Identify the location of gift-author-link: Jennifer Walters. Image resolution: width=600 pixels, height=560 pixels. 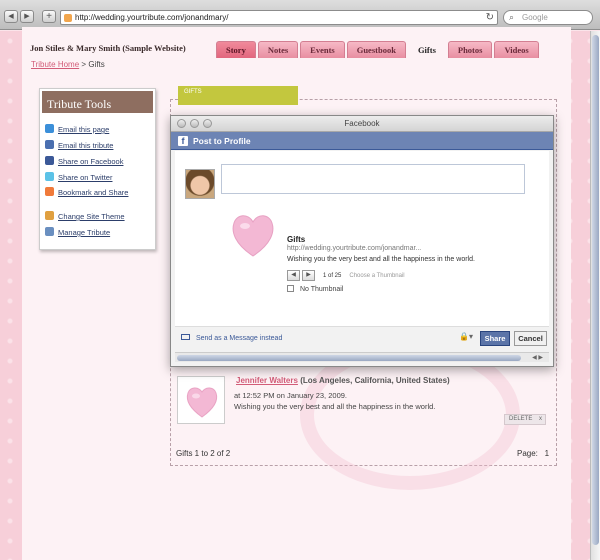
(267, 380).